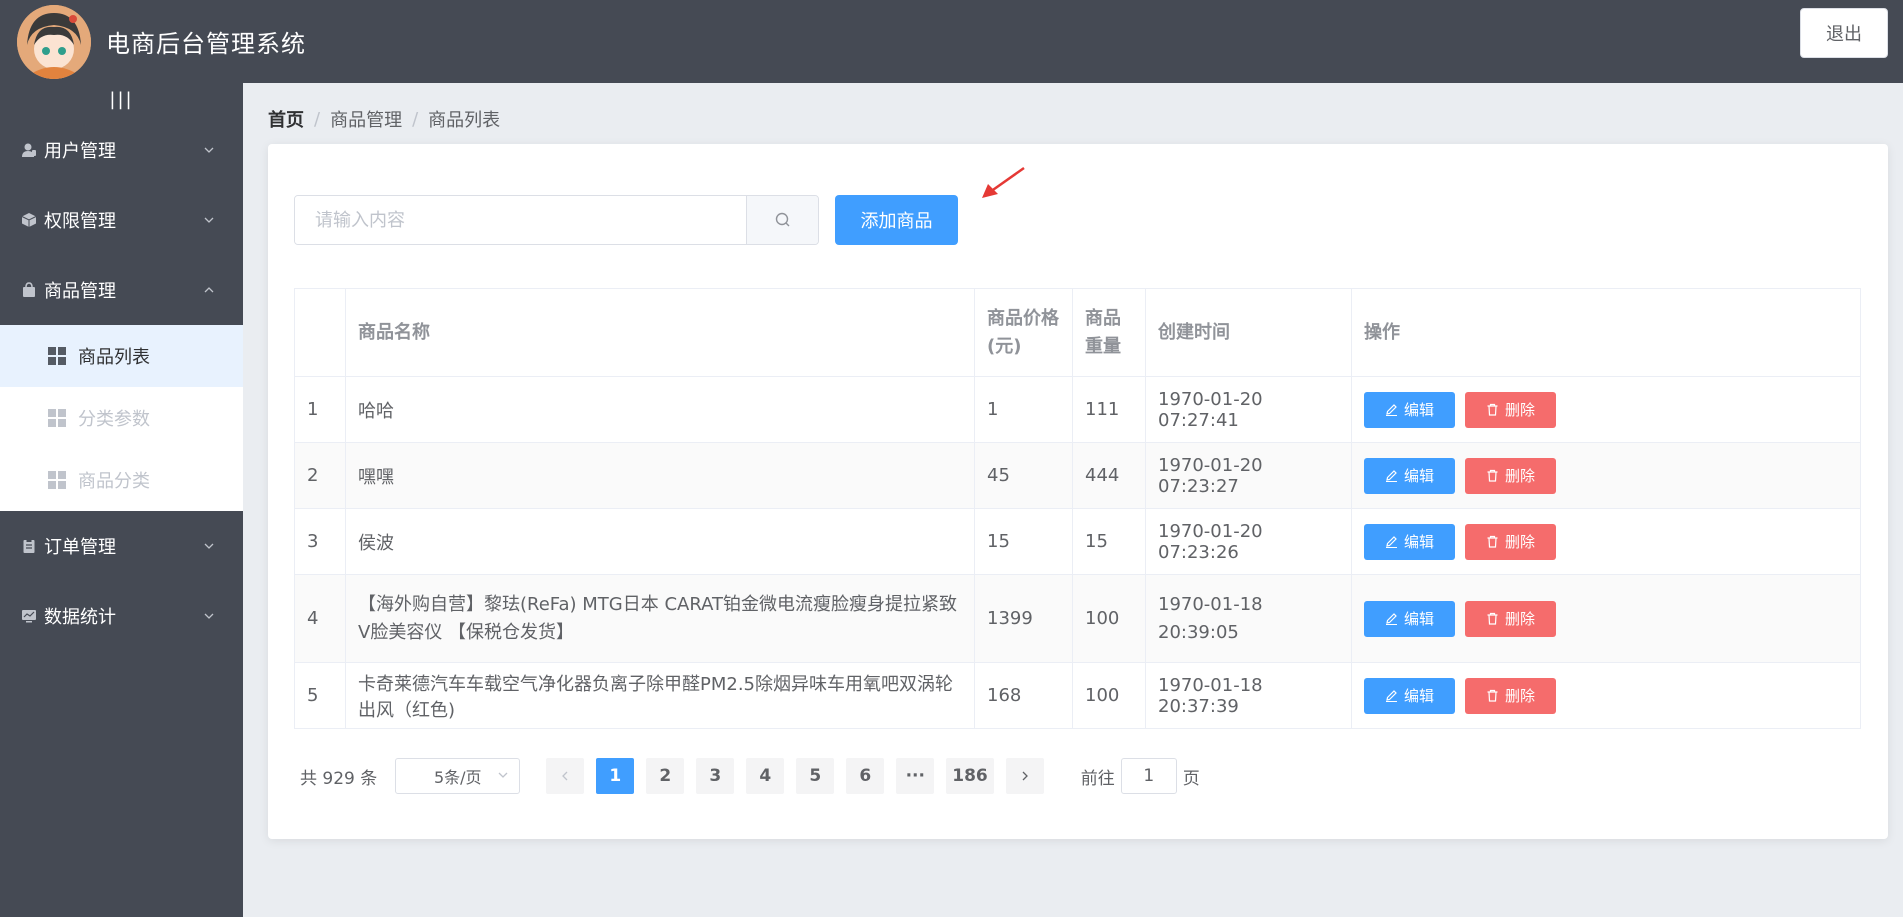 The height and width of the screenshot is (917, 1903). What do you see at coordinates (29, 616) in the screenshot?
I see `monitor-icon` at bounding box center [29, 616].